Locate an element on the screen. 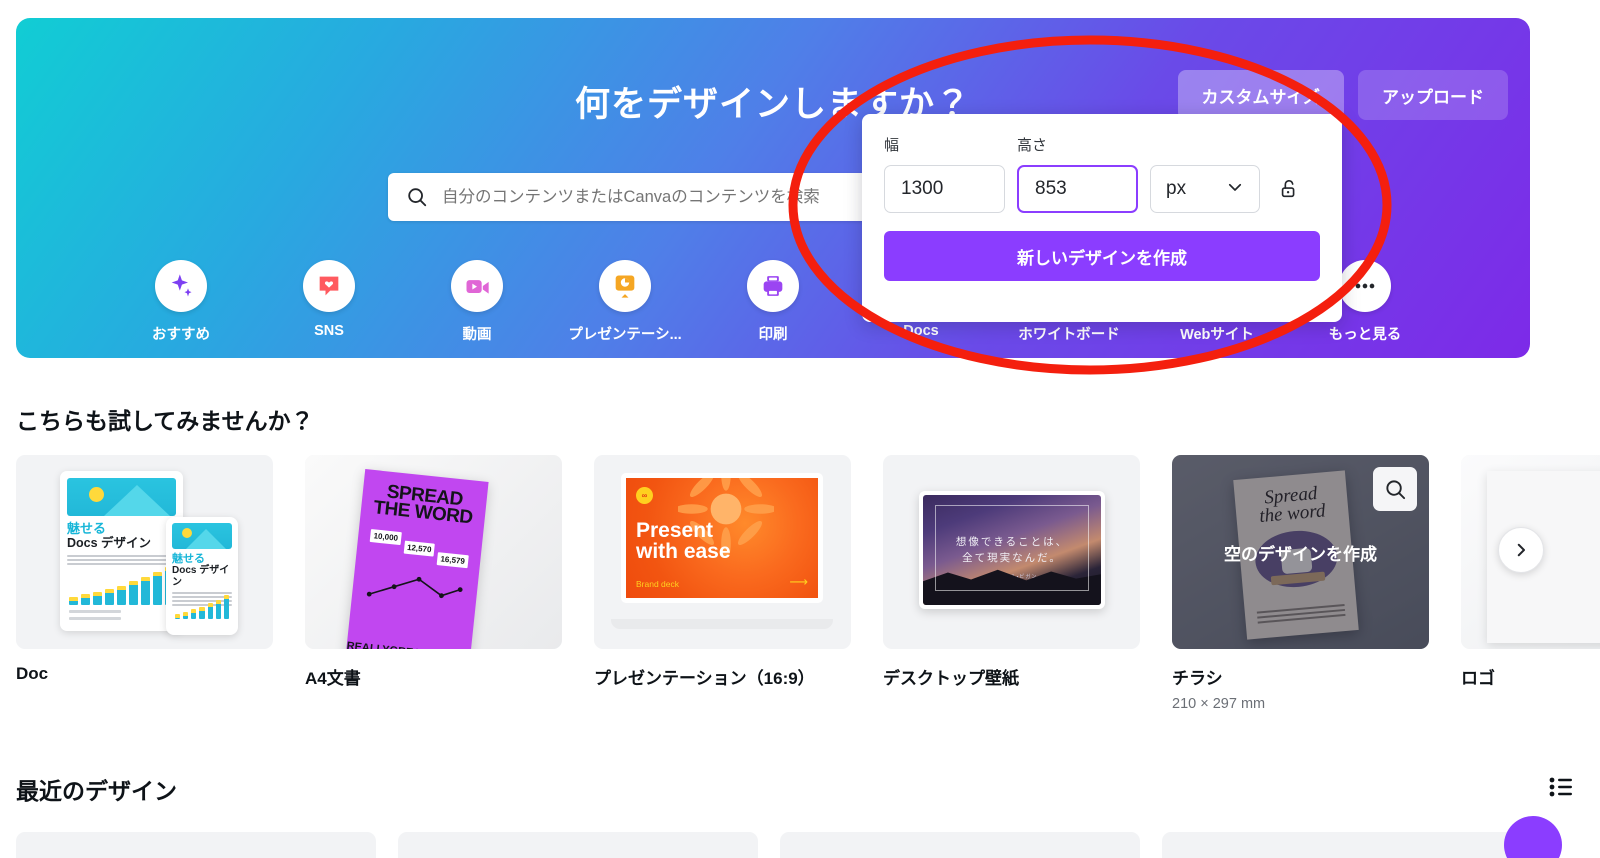 This screenshot has height=858, width=1600. card-title: プレゼンテーション（16:9） is located at coordinates (704, 678).